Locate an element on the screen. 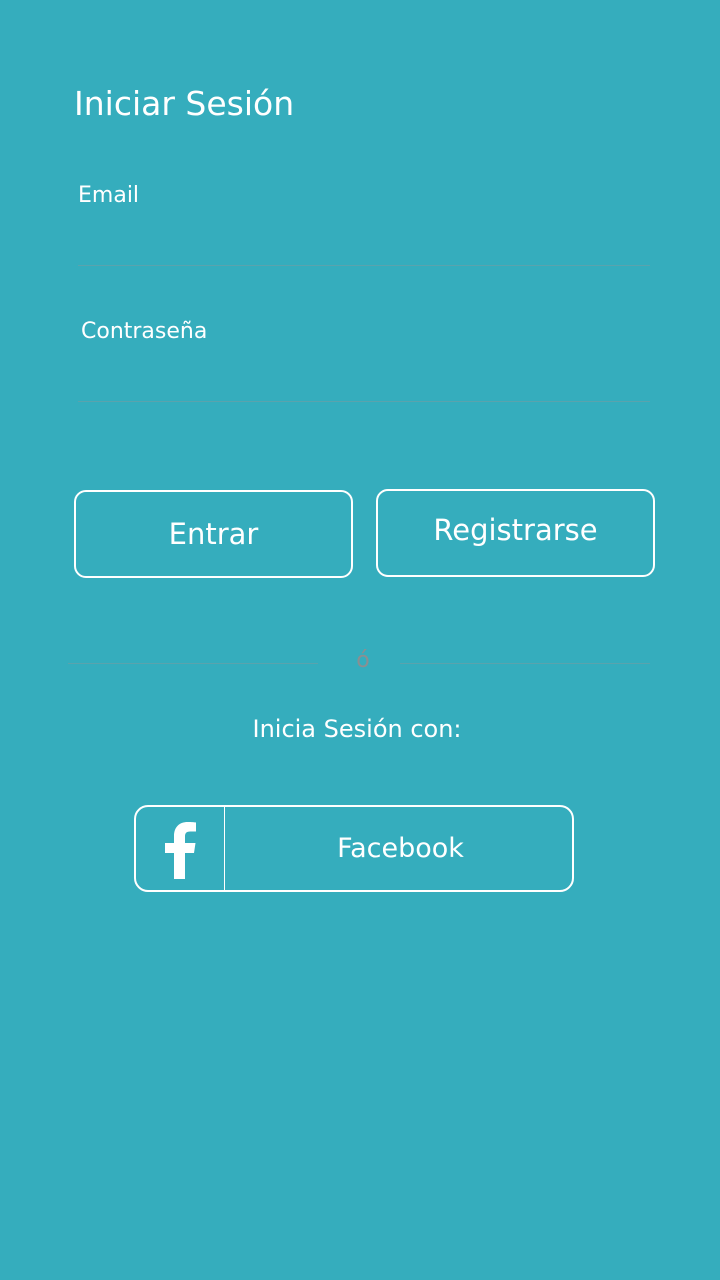 The image size is (720, 1280). facebook-login-button: Facebook is located at coordinates (354, 848).